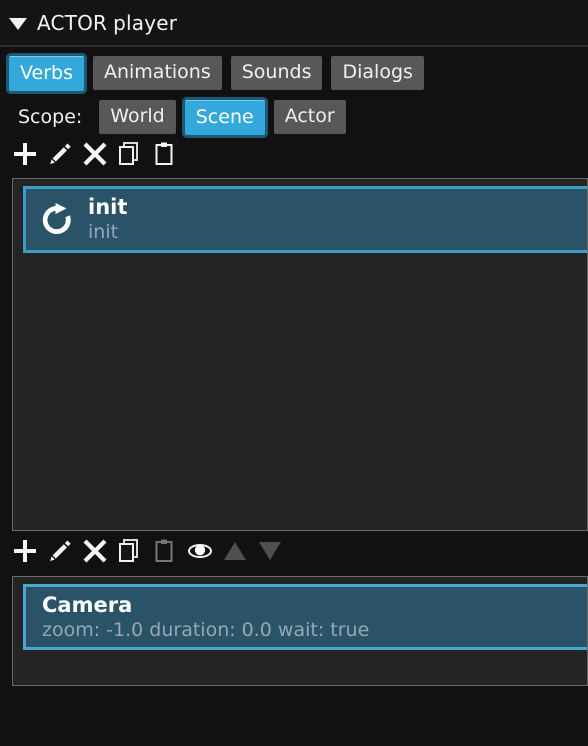  Describe the element at coordinates (145, 22) in the screenshot. I see `object-name-label: player` at that location.